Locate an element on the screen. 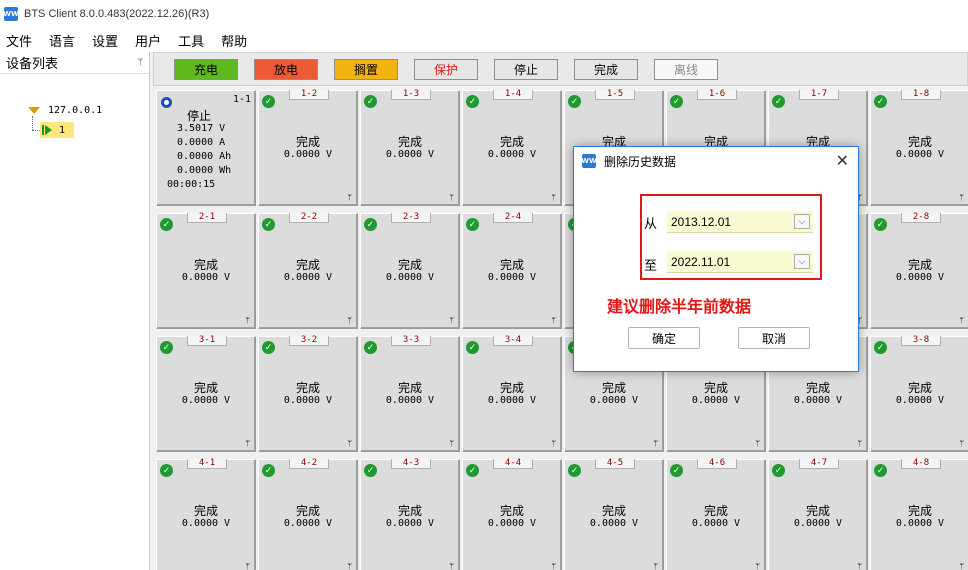 Image resolution: width=968 pixels, height=570 pixels. channel-cell: 1-4 ✓ 完成 0.0000 V ᛘ is located at coordinates (512, 148).